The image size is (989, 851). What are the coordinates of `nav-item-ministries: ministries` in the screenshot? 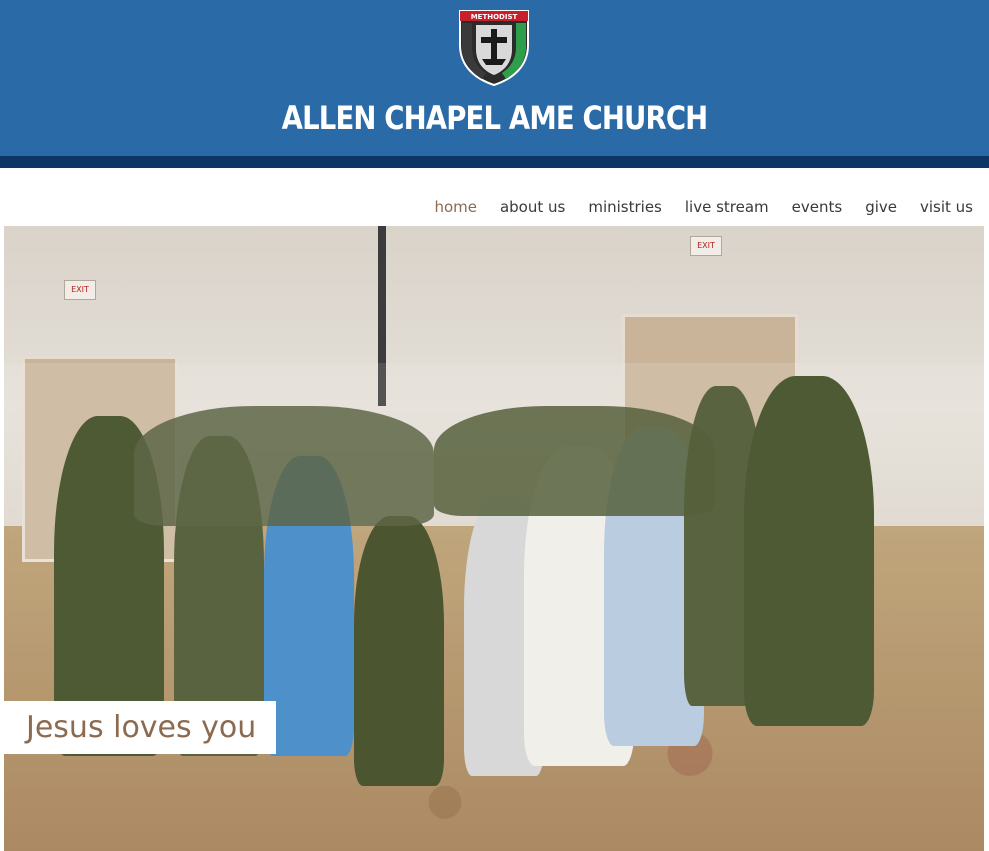 It's located at (625, 207).